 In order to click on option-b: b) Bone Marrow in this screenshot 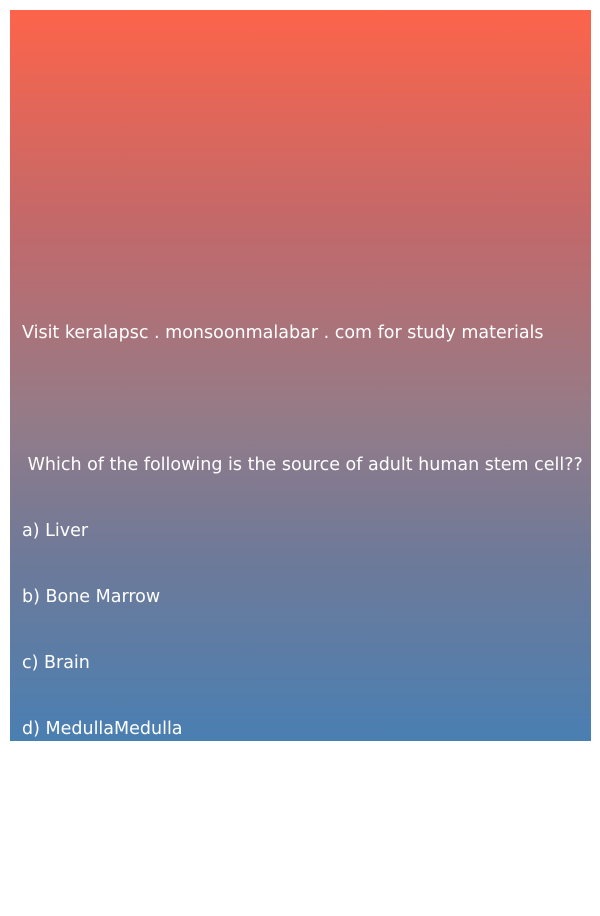, I will do `click(91, 597)`.